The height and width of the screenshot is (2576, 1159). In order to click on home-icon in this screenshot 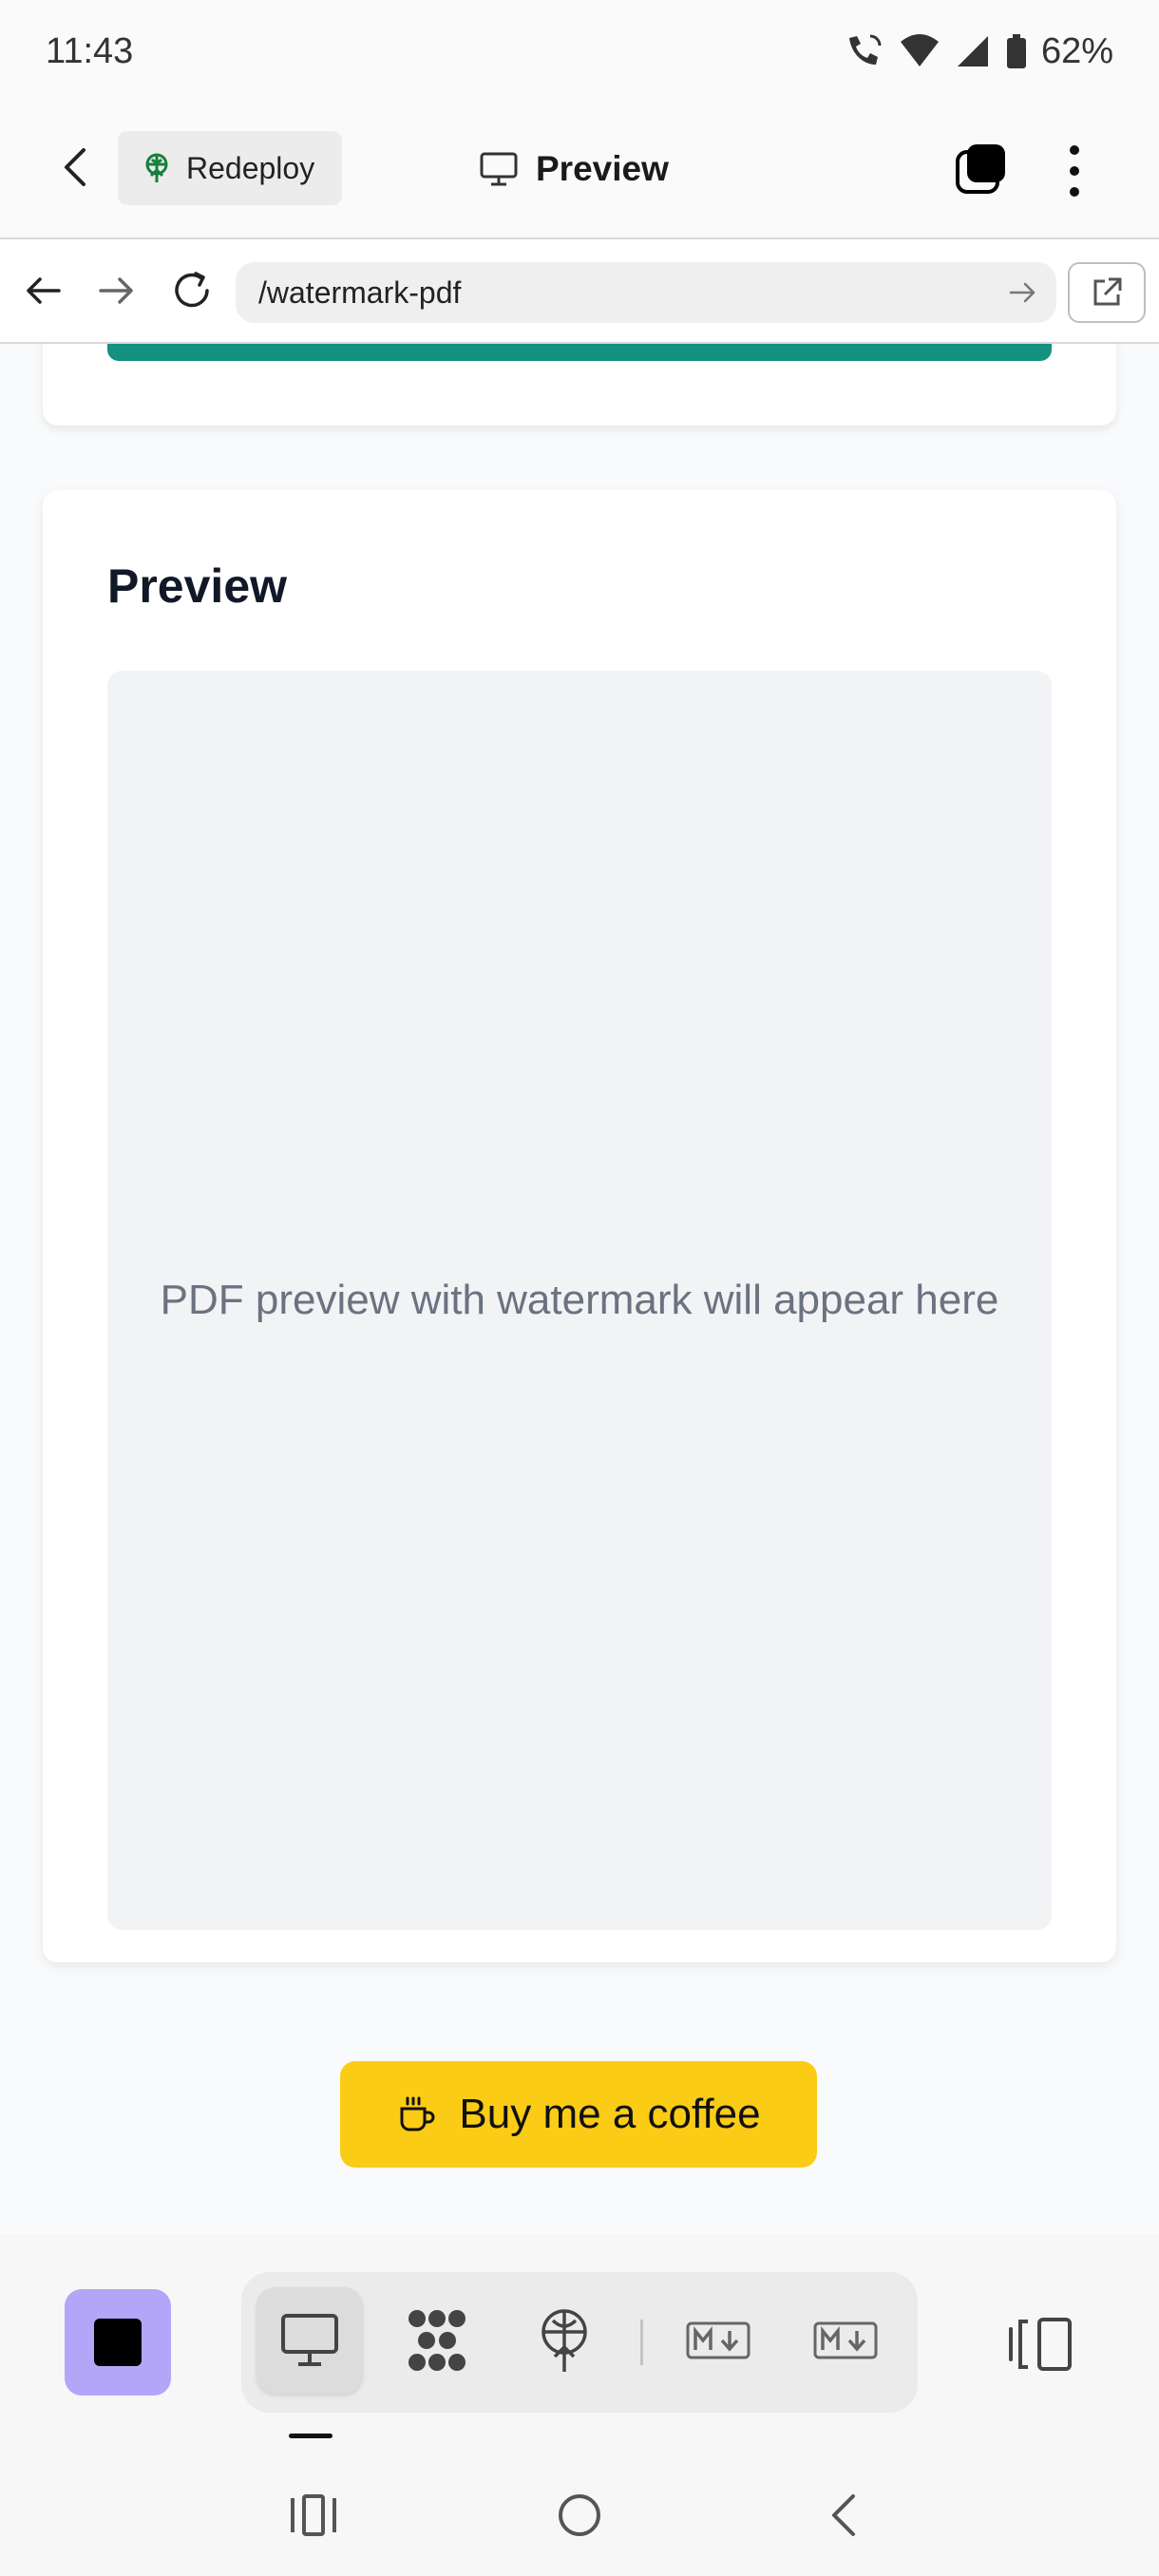, I will do `click(579, 2515)`.